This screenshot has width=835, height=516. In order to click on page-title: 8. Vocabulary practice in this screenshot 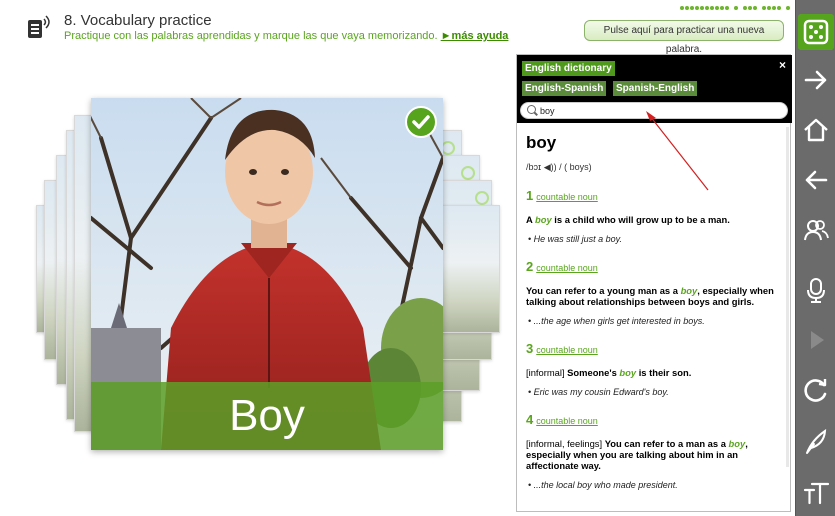, I will do `click(138, 20)`.